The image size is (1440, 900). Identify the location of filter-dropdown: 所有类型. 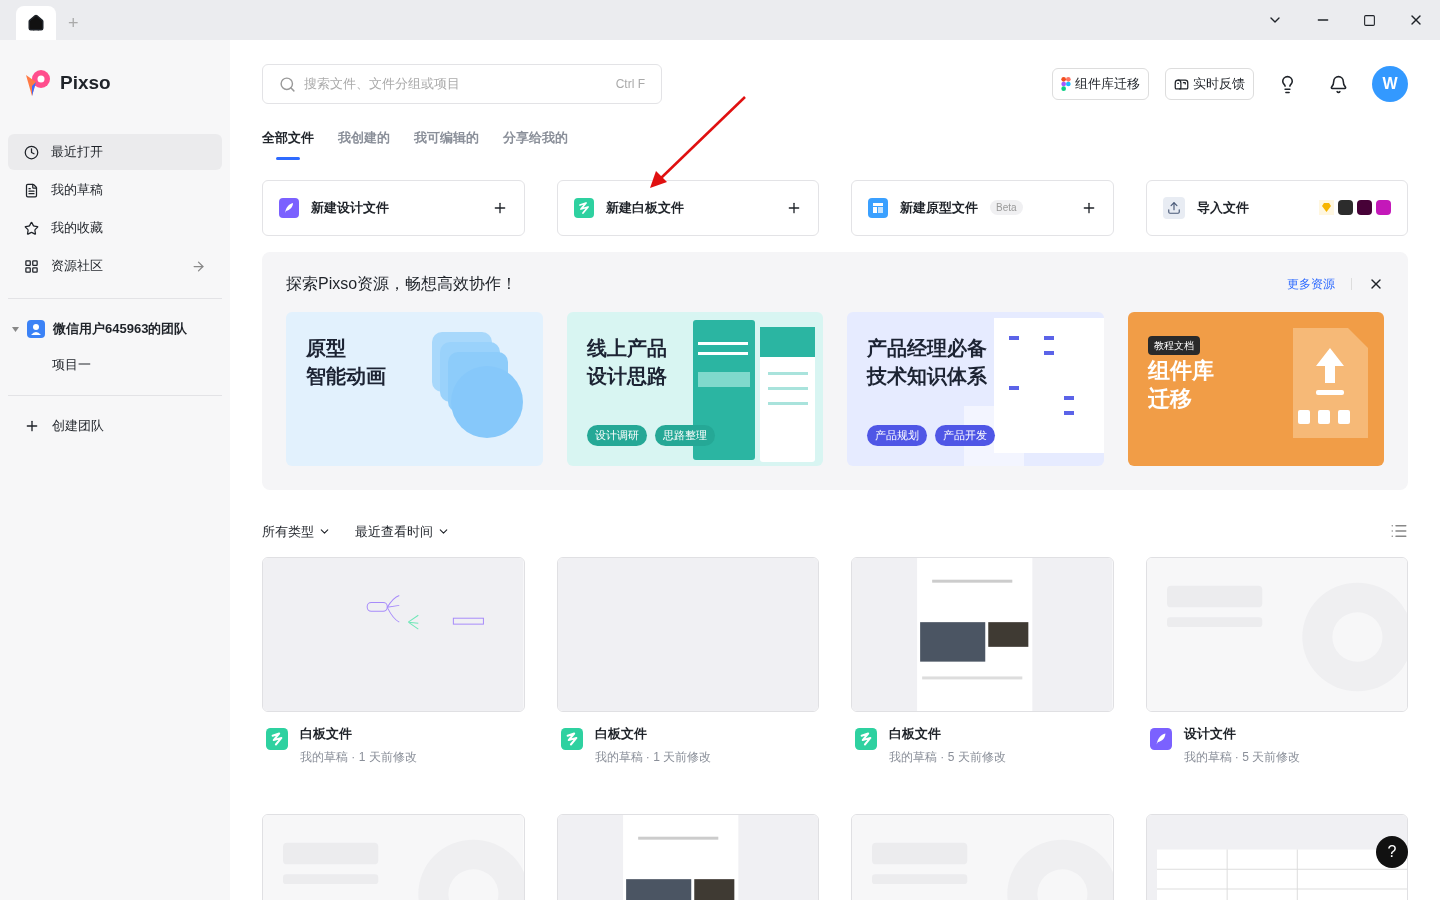
(296, 531).